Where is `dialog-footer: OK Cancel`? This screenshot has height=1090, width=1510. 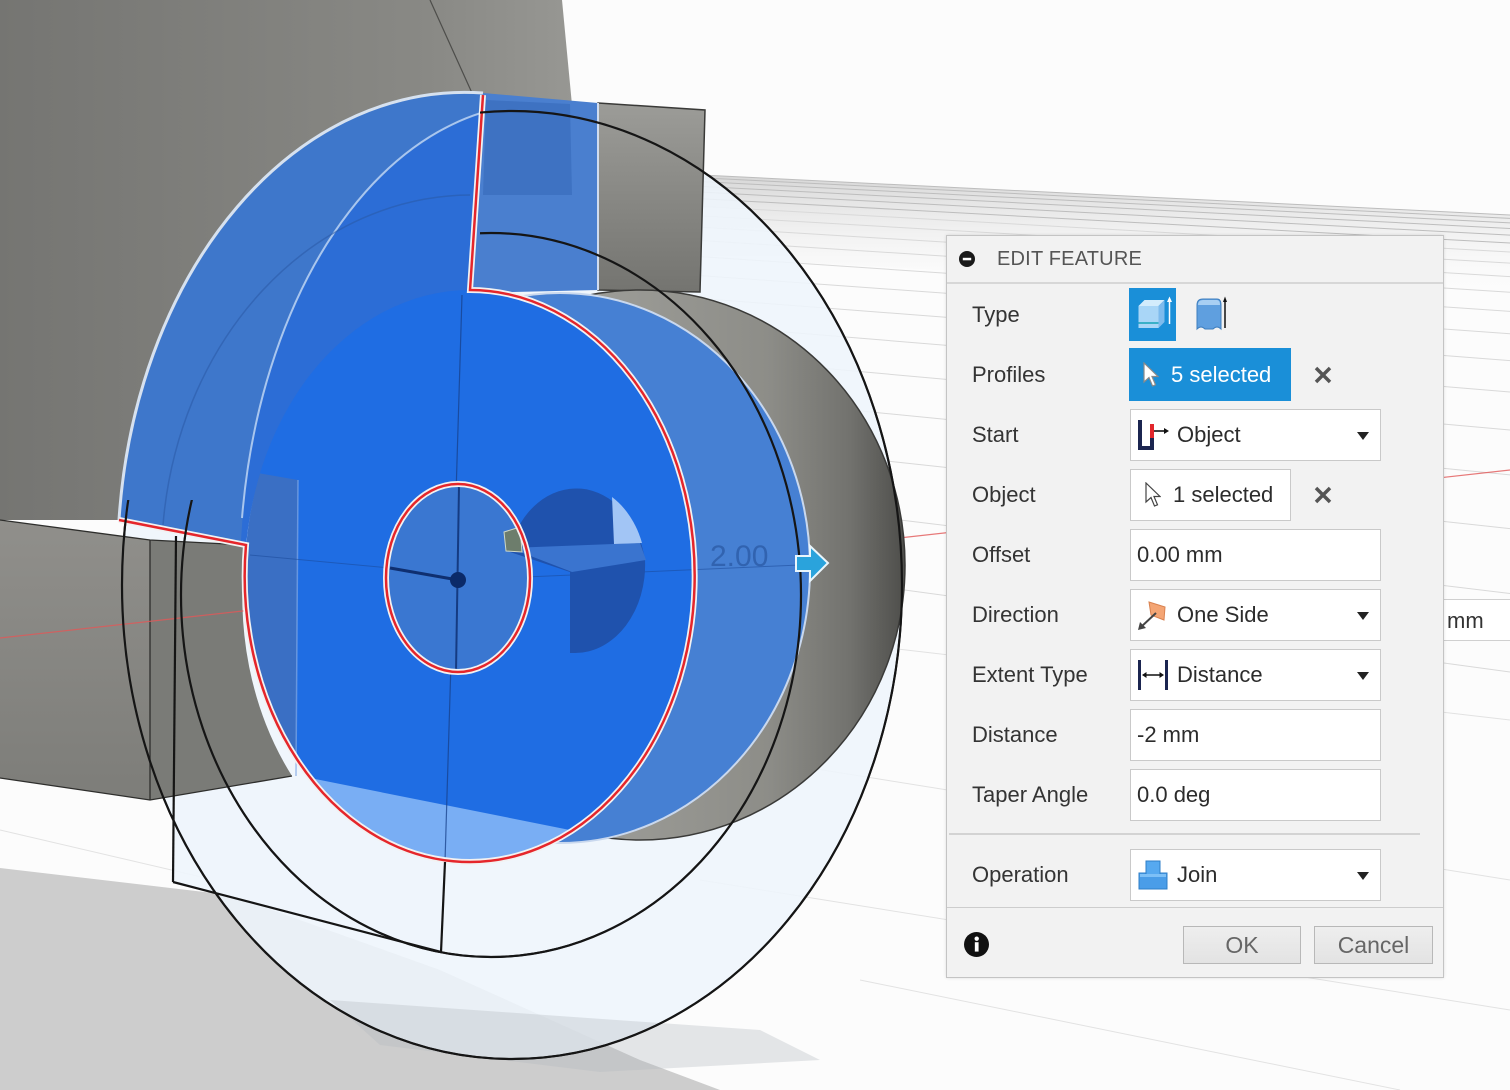 dialog-footer: OK Cancel is located at coordinates (1195, 942).